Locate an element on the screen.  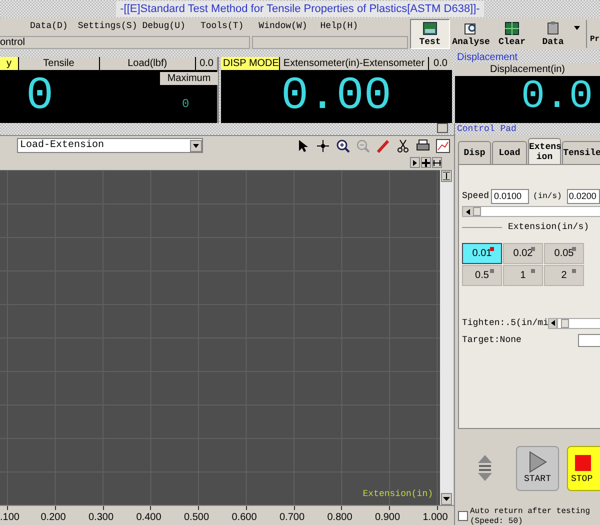
menu-item: Window(W) is located at coordinates (283, 27).